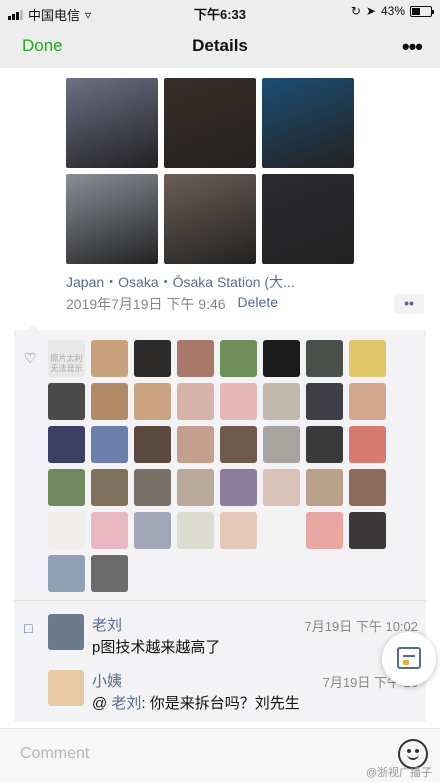  What do you see at coordinates (355, 11) in the screenshot?
I see `orientation-lock-icon: ↻` at bounding box center [355, 11].